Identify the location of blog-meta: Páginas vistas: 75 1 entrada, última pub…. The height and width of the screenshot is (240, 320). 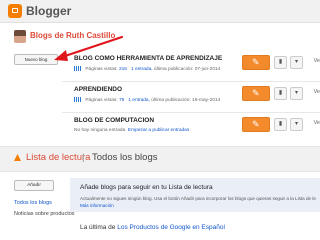
(147, 100).